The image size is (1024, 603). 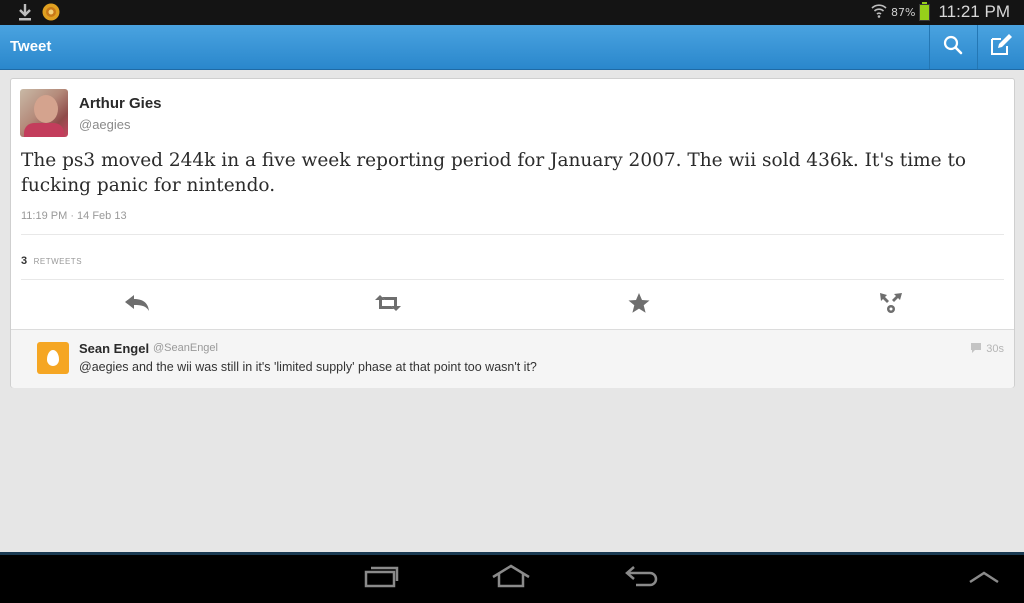 What do you see at coordinates (114, 348) in the screenshot?
I see `reply-author-name: Sean Engel` at bounding box center [114, 348].